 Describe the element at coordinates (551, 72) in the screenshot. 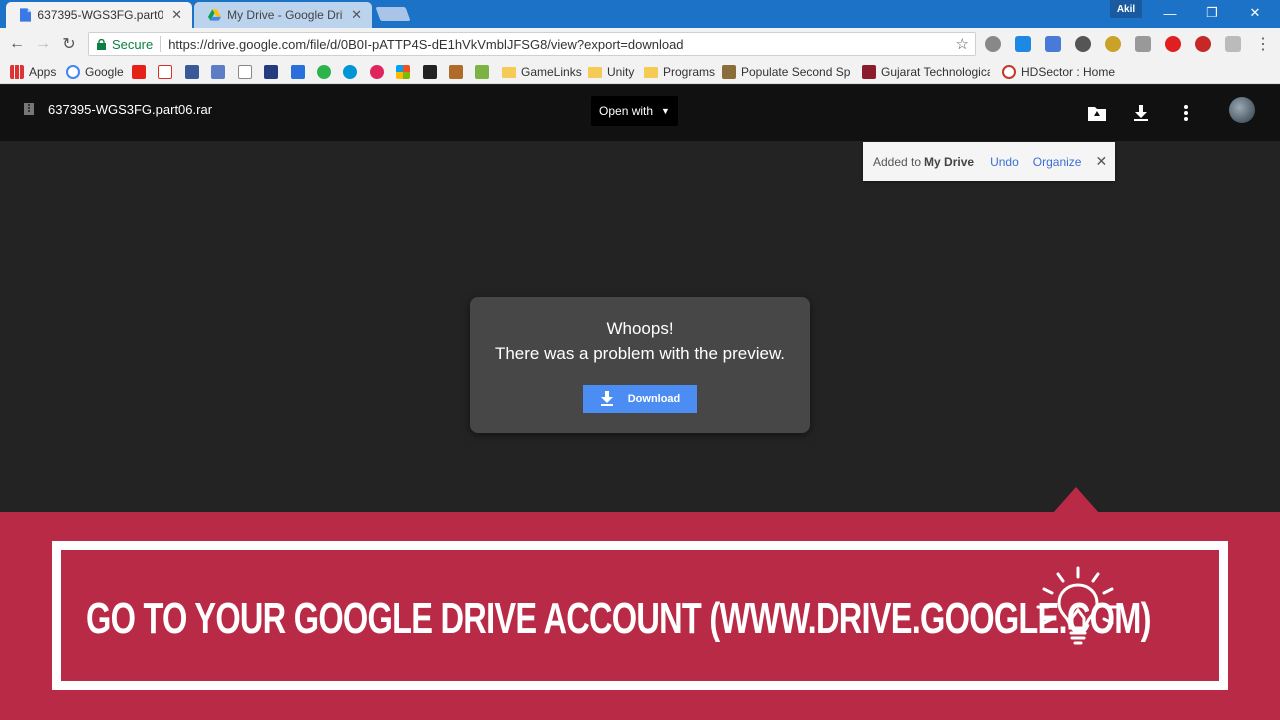

I see `bookmark-label: GameLinks` at that location.